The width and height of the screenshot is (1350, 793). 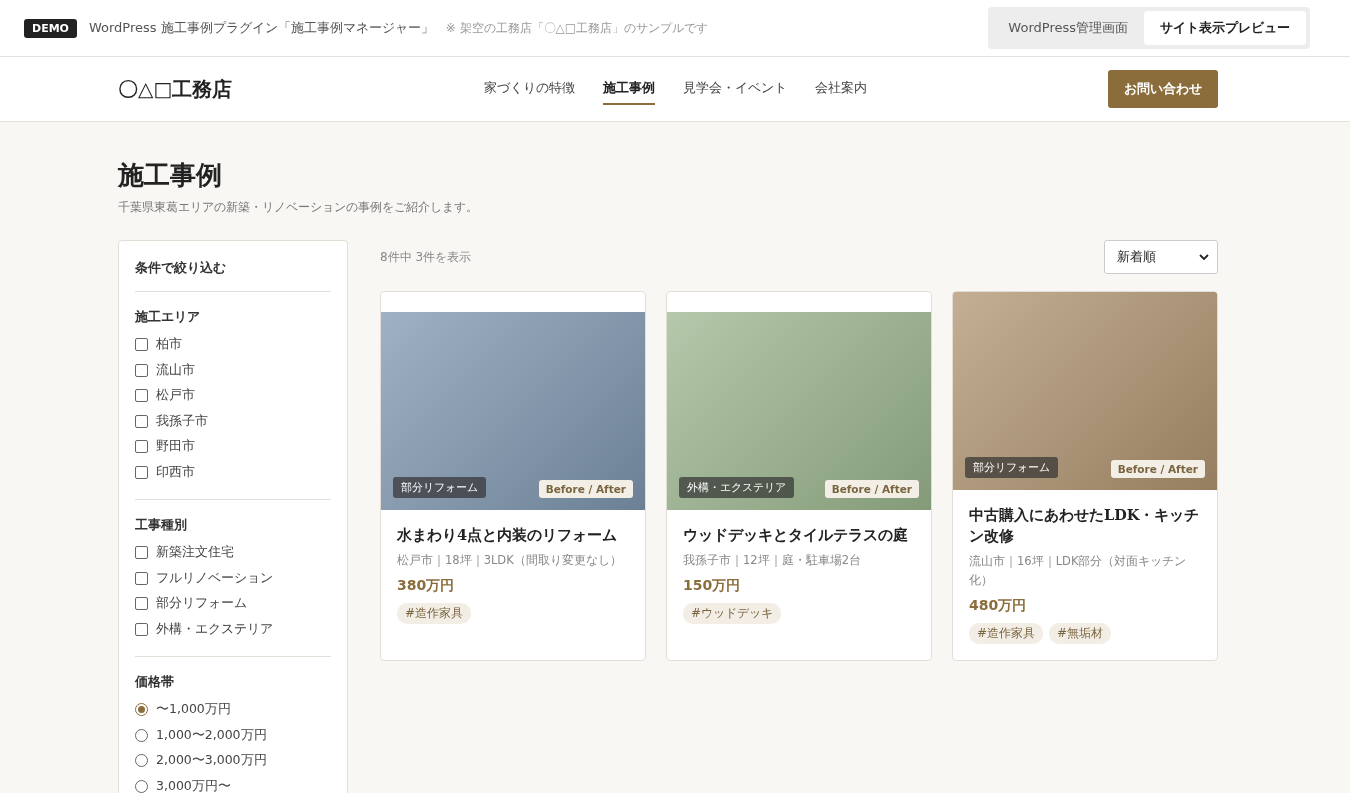 I want to click on option-label: フルリノベーション, so click(x=214, y=578).